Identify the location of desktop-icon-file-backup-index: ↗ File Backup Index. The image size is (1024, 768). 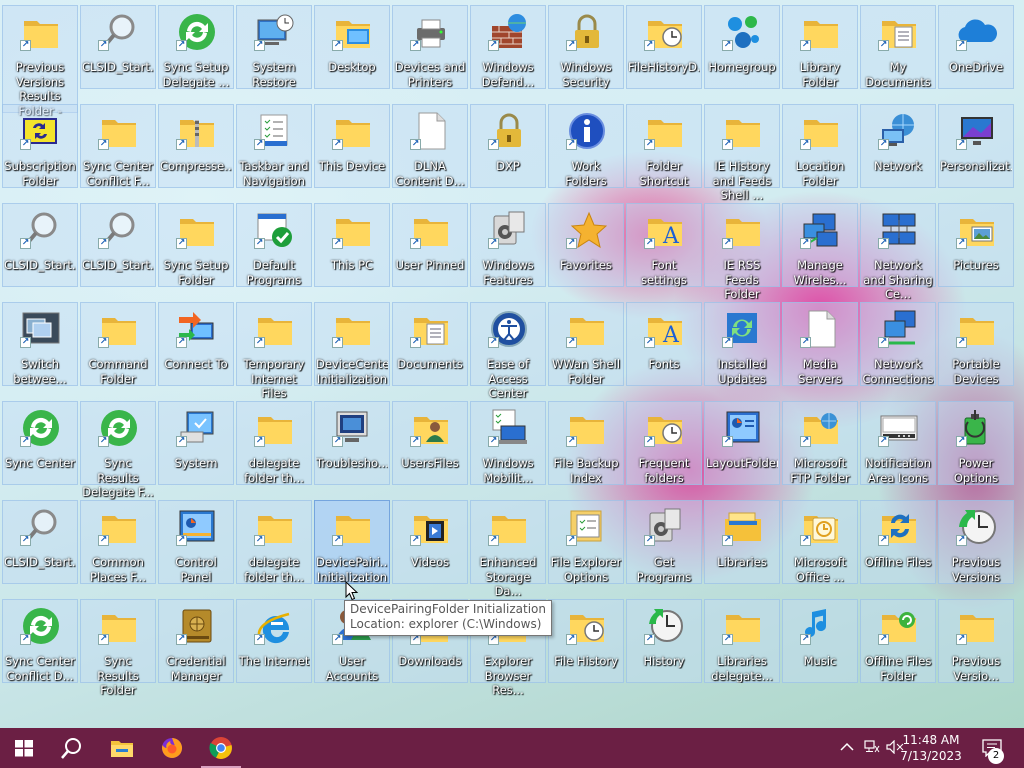
(586, 443).